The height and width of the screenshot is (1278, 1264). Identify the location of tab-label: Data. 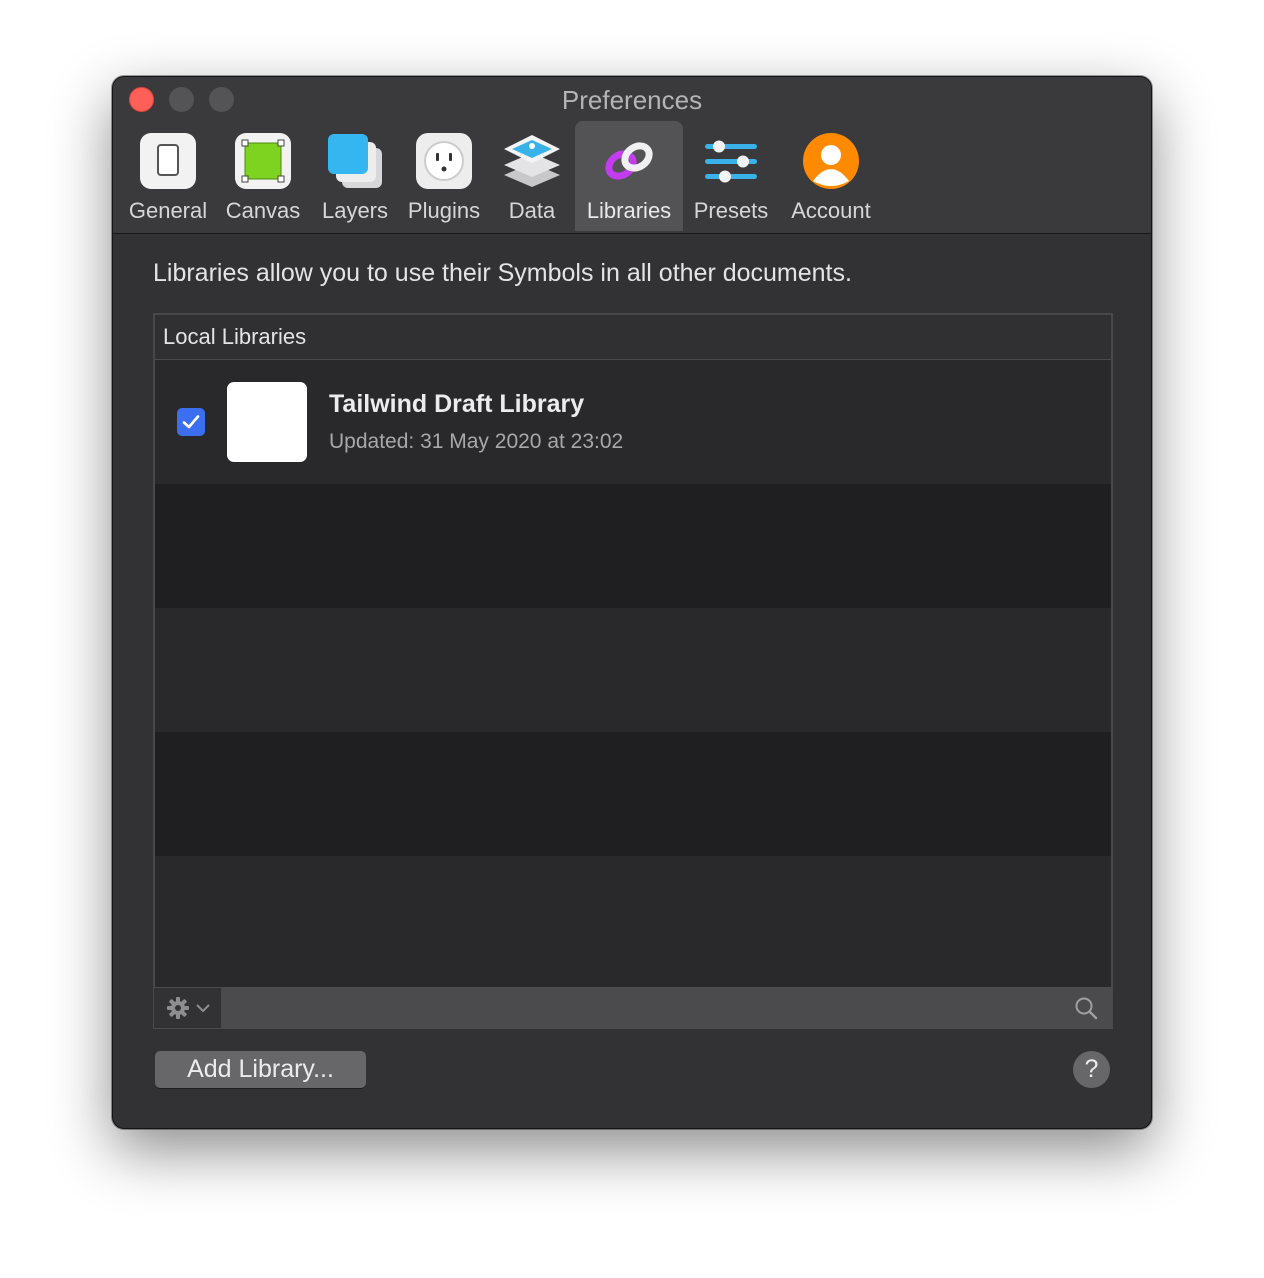
(532, 210).